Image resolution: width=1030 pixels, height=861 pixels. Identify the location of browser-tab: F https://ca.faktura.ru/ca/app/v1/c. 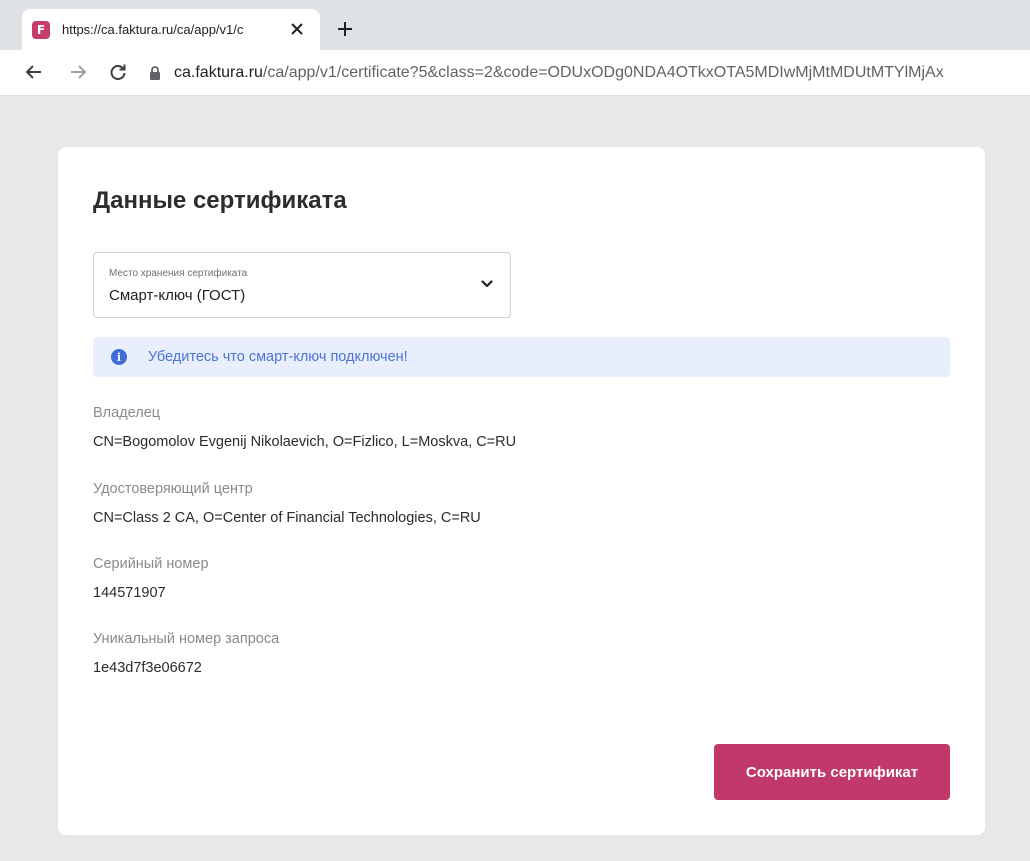
(171, 29).